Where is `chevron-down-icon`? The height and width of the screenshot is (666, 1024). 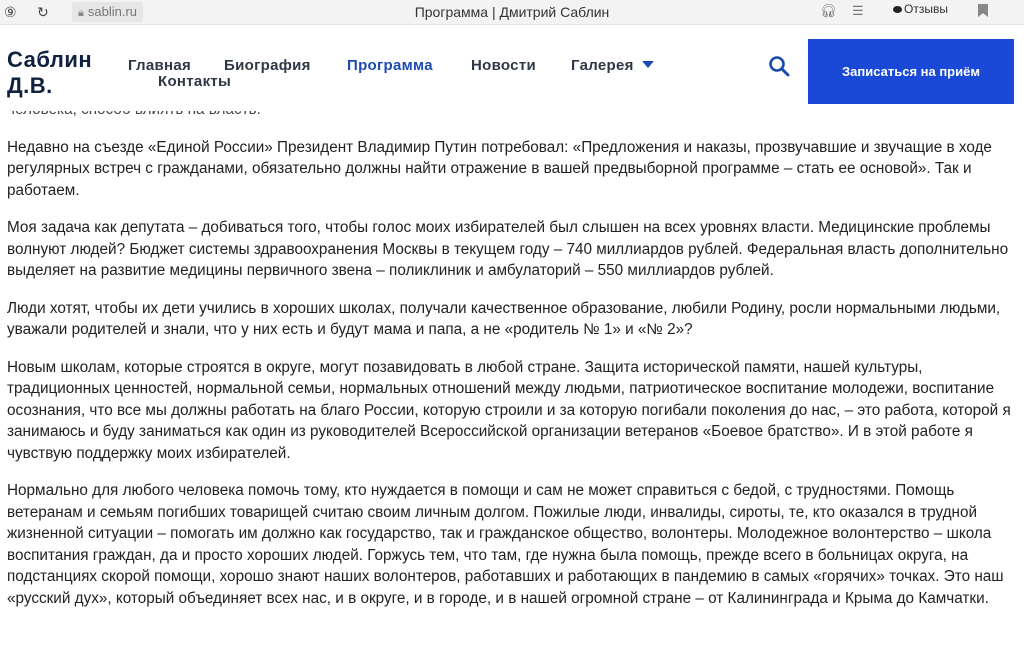
chevron-down-icon is located at coordinates (647, 64).